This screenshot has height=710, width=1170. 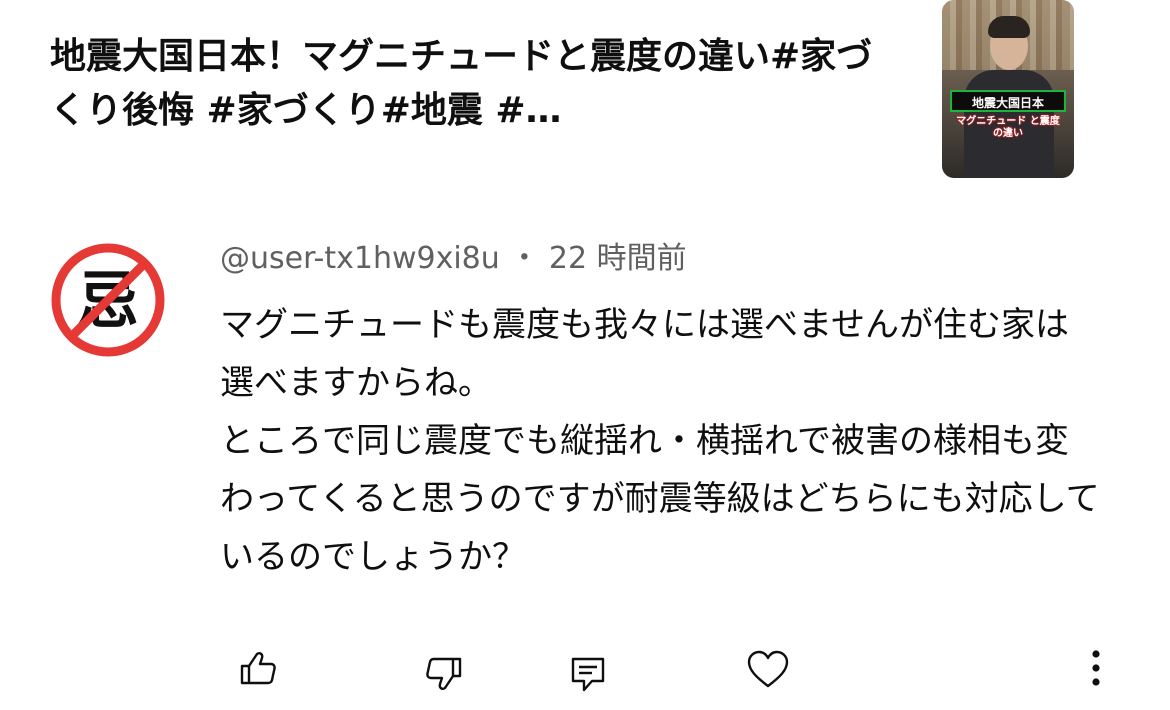 I want to click on heart-icon, so click(x=768, y=669).